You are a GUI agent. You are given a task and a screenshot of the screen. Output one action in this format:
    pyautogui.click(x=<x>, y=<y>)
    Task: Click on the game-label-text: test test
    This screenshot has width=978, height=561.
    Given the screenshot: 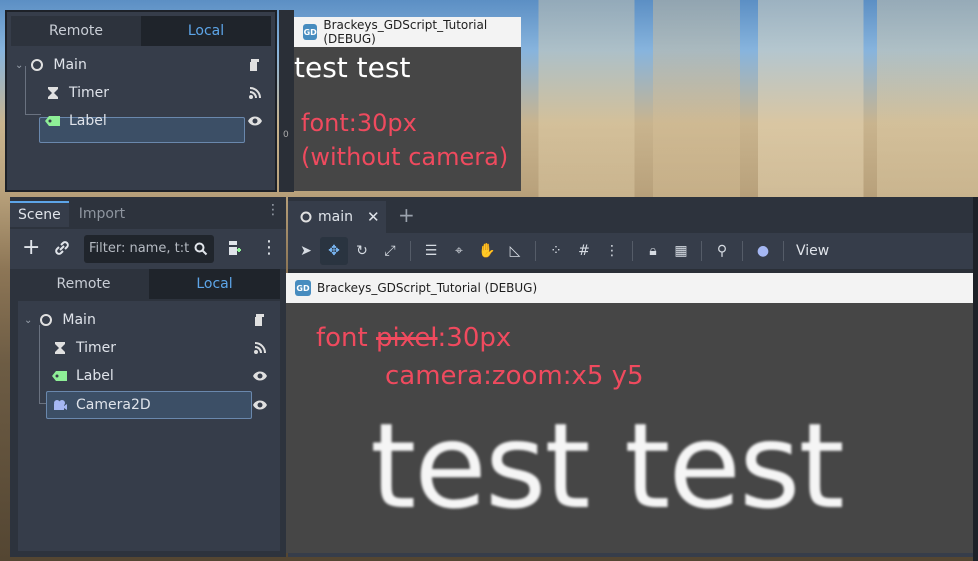 What is the action you would take?
    pyautogui.click(x=352, y=67)
    